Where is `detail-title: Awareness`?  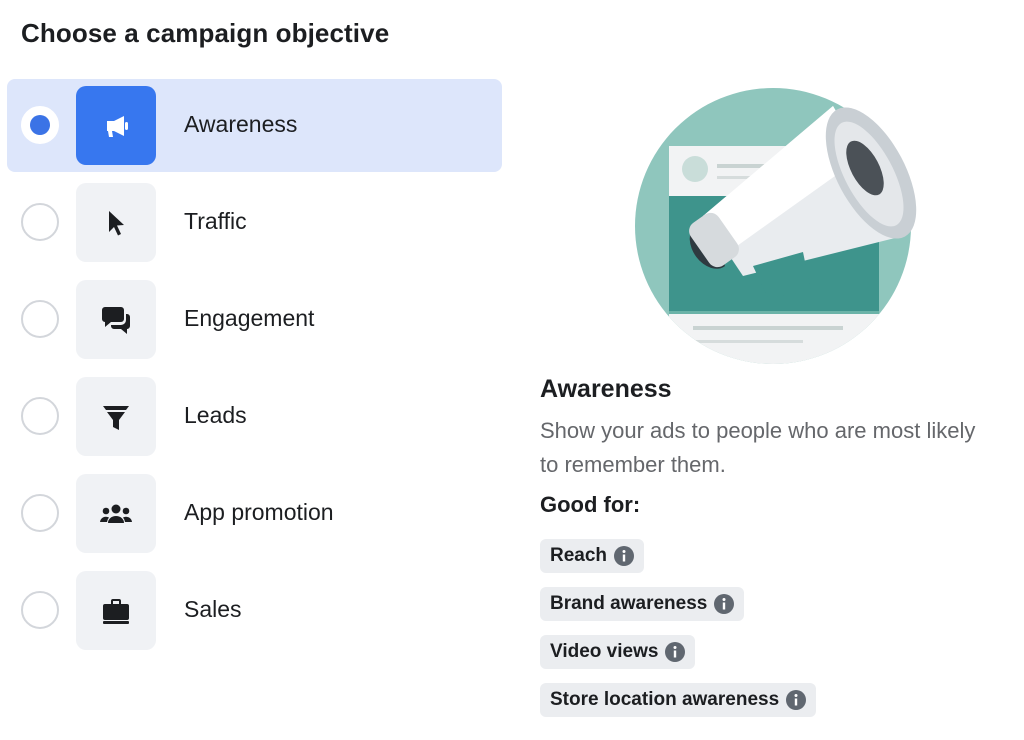 detail-title: Awareness is located at coordinates (606, 389).